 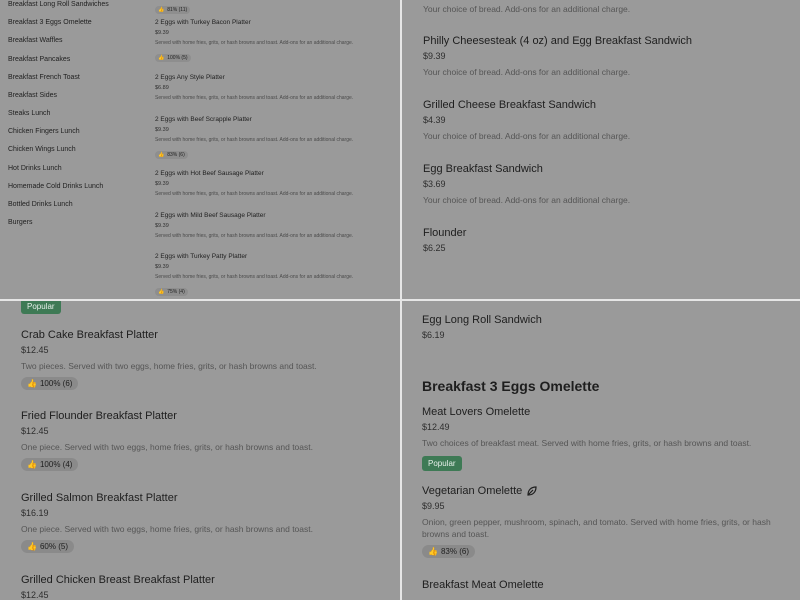 I want to click on item-name: 2 Eggs with Hot Beef Sausage Platter, so click(x=209, y=173).